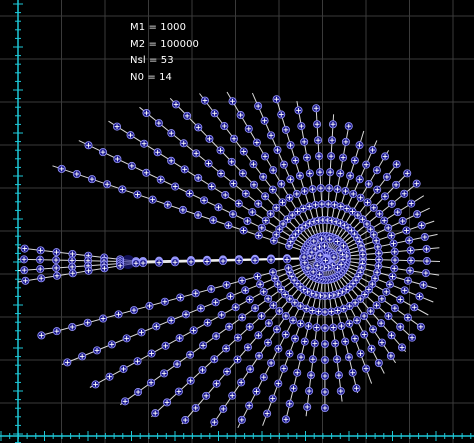  I want to click on param-nsl: Nsl = 53, so click(152, 60).